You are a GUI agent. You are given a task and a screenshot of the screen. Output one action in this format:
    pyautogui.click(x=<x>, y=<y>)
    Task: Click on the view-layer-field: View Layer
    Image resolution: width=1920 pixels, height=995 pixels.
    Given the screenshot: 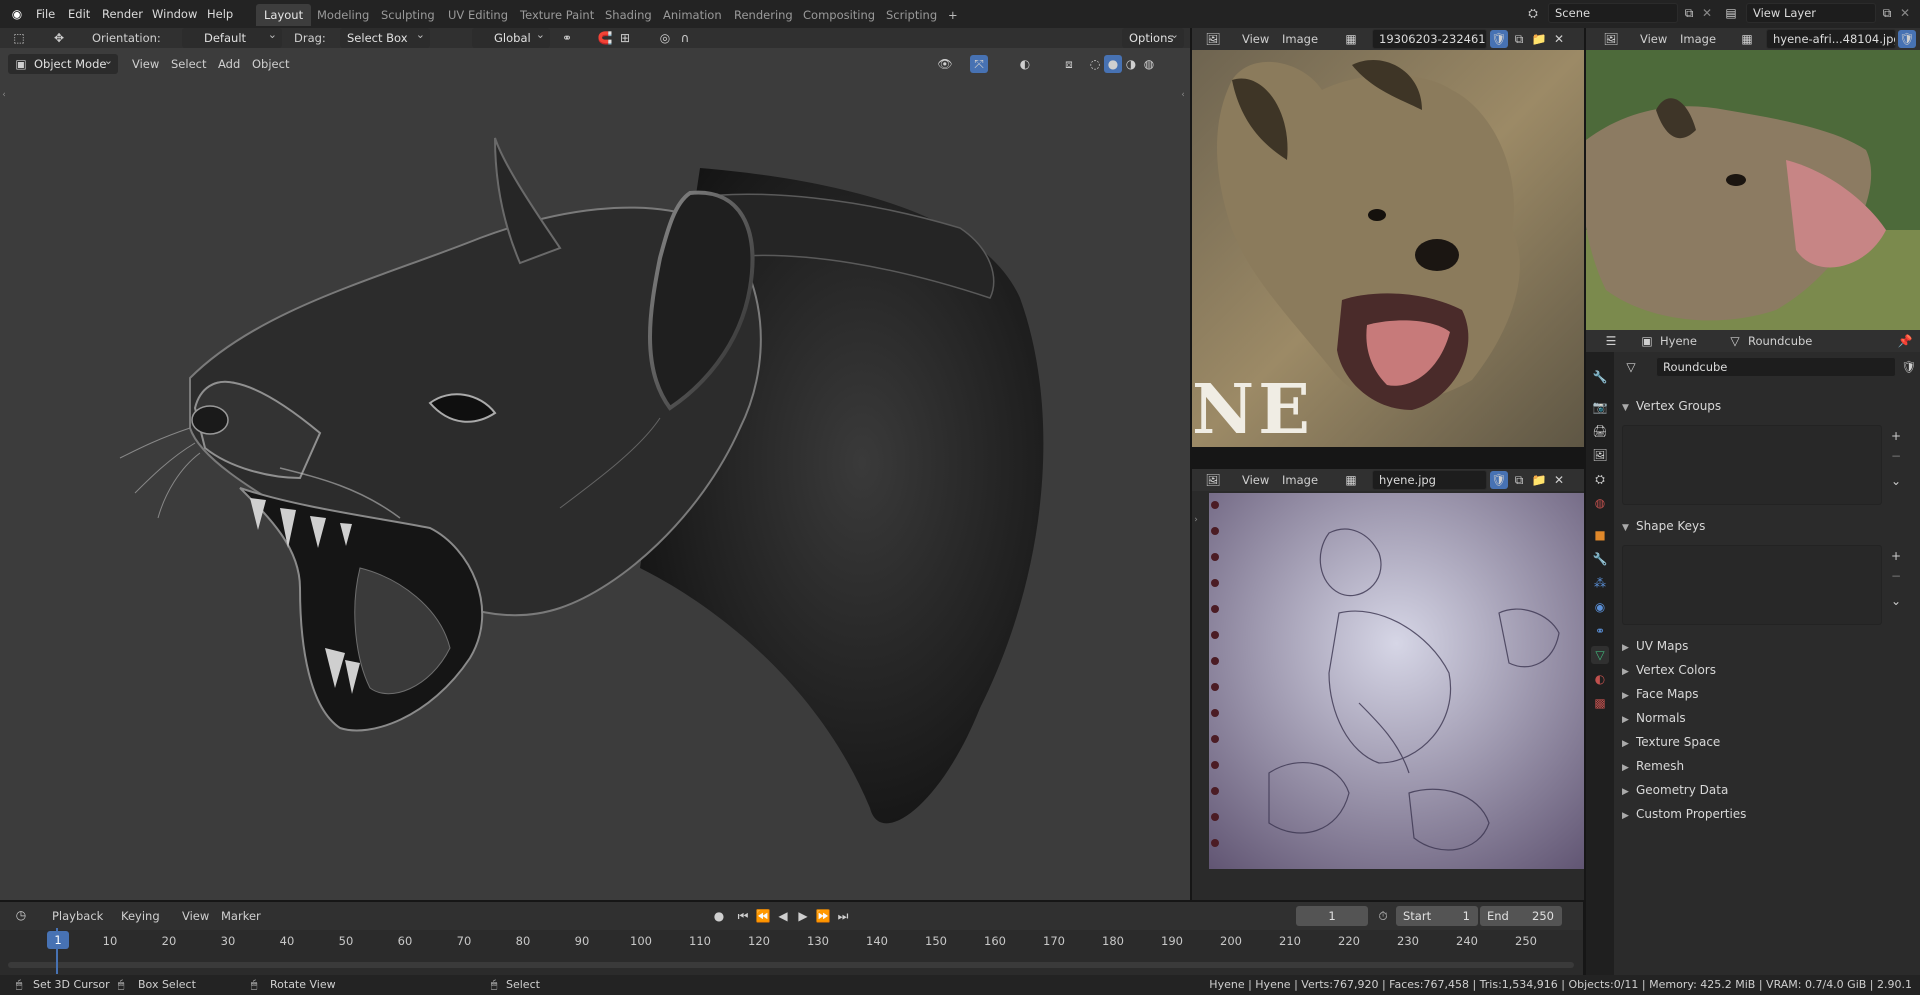 What is the action you would take?
    pyautogui.click(x=1811, y=13)
    